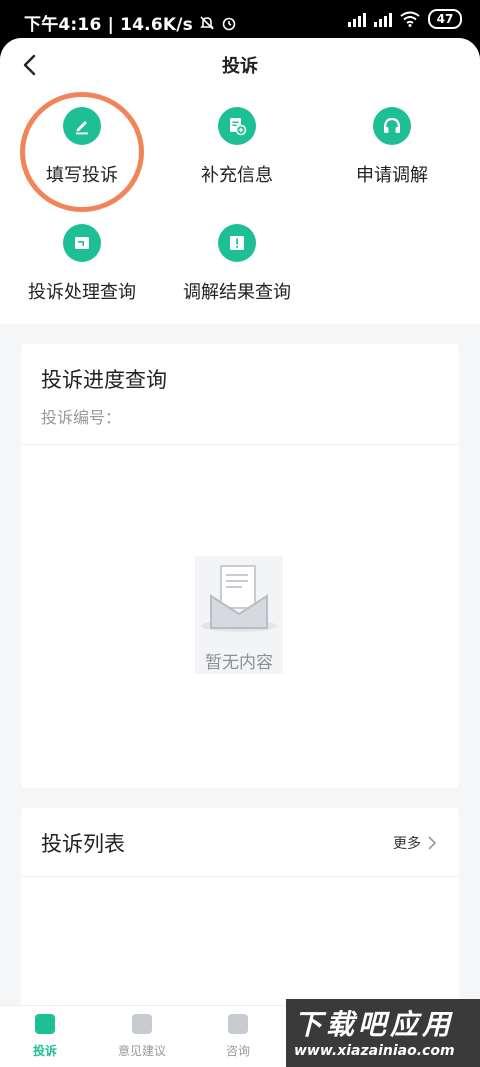 This screenshot has height=1067, width=480. What do you see at coordinates (104, 380) in the screenshot?
I see `progress-card-title: 投诉进度查询` at bounding box center [104, 380].